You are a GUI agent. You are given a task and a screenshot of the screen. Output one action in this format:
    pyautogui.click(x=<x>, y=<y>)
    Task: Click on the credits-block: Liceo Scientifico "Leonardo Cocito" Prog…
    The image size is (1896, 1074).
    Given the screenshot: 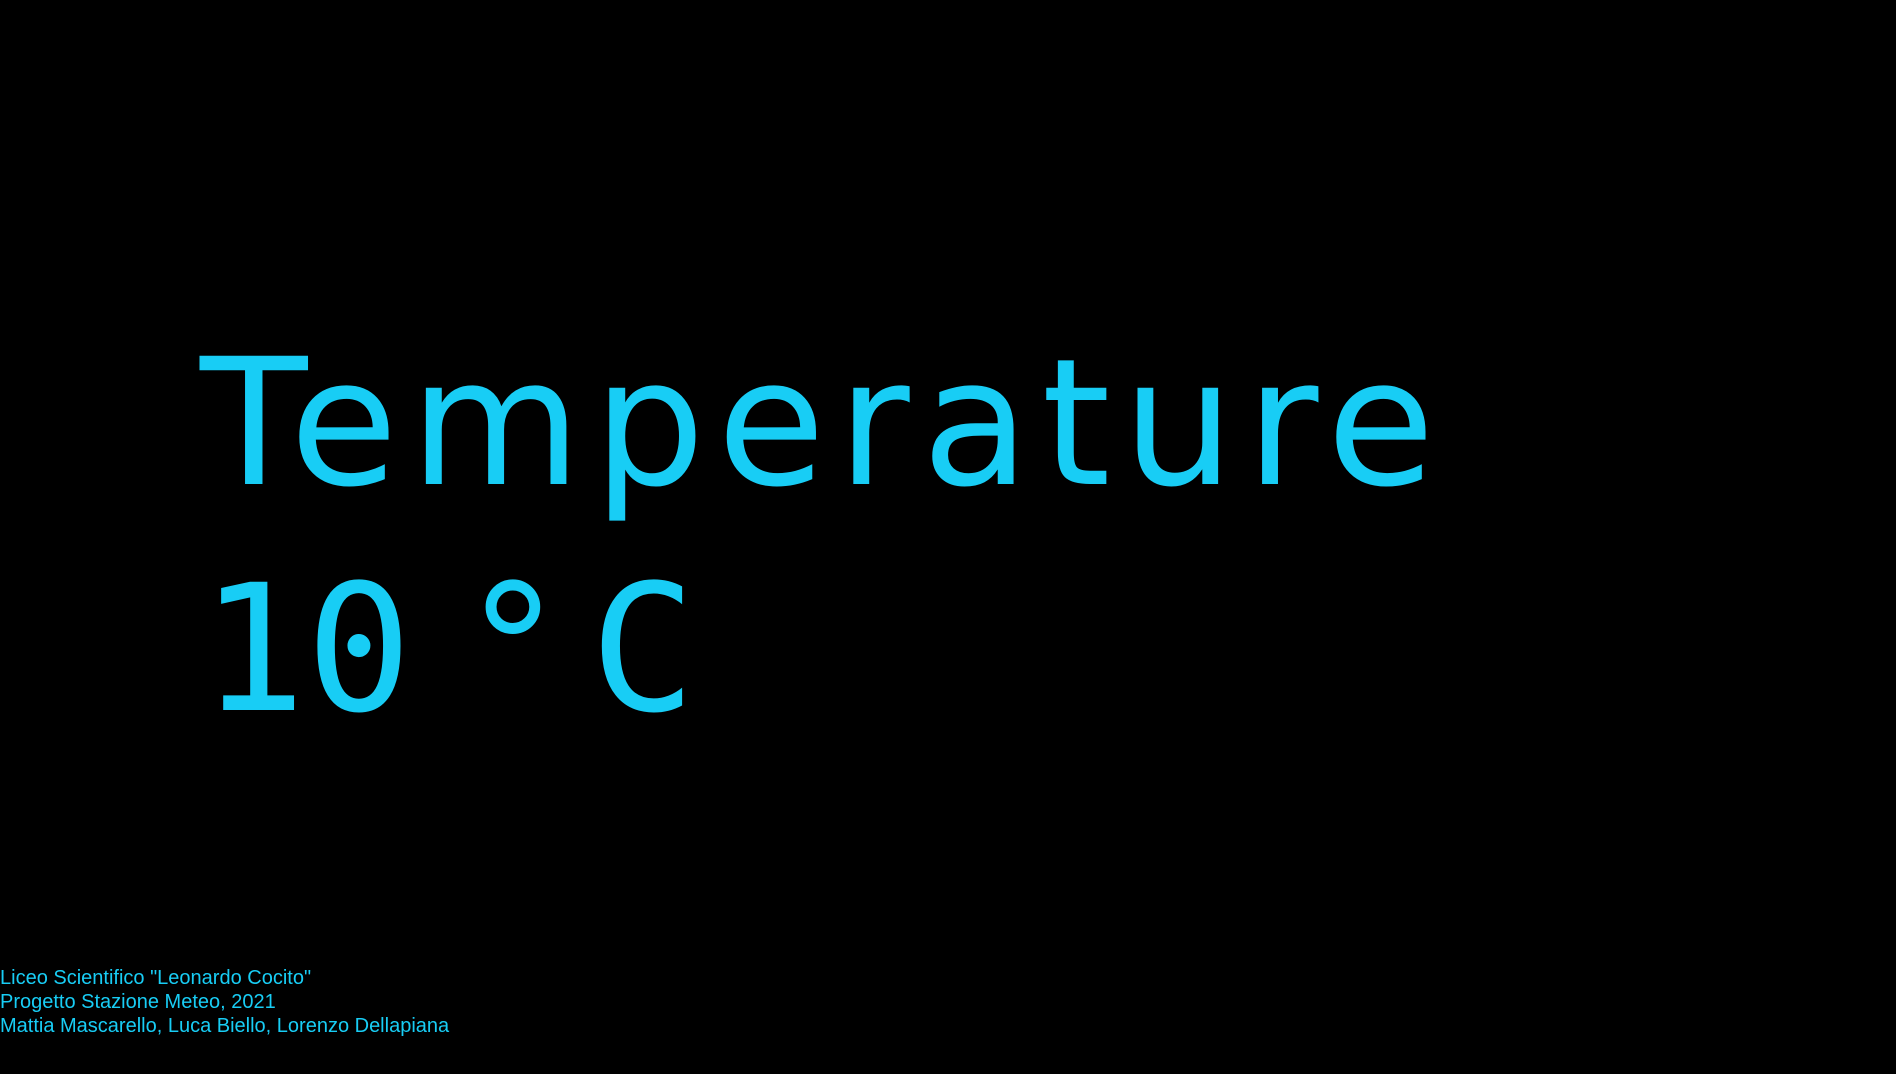 What is the action you would take?
    pyautogui.click(x=224, y=1002)
    